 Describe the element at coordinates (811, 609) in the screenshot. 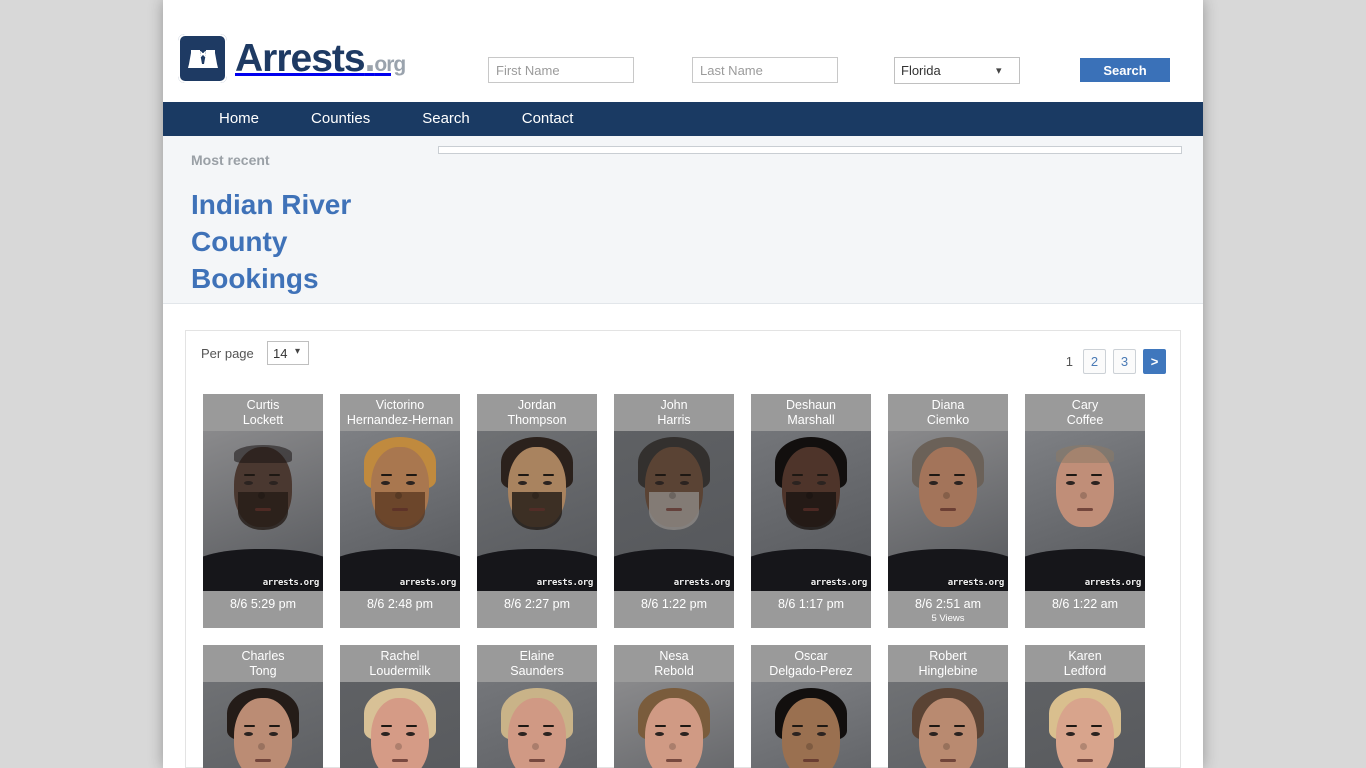

I see `booking-card-footer: 8/6 1:17 pm` at that location.